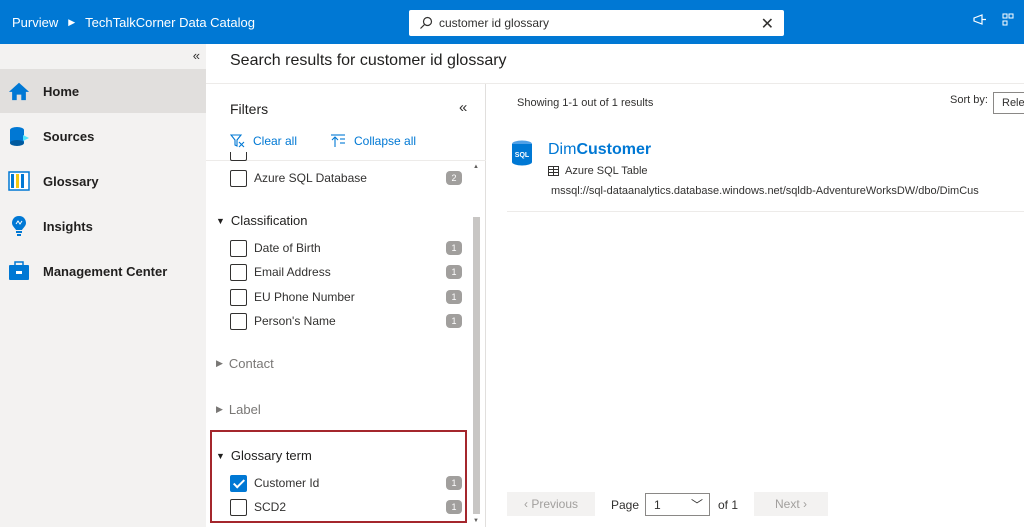 This screenshot has height=527, width=1024. I want to click on section-title: Contact, so click(251, 363).